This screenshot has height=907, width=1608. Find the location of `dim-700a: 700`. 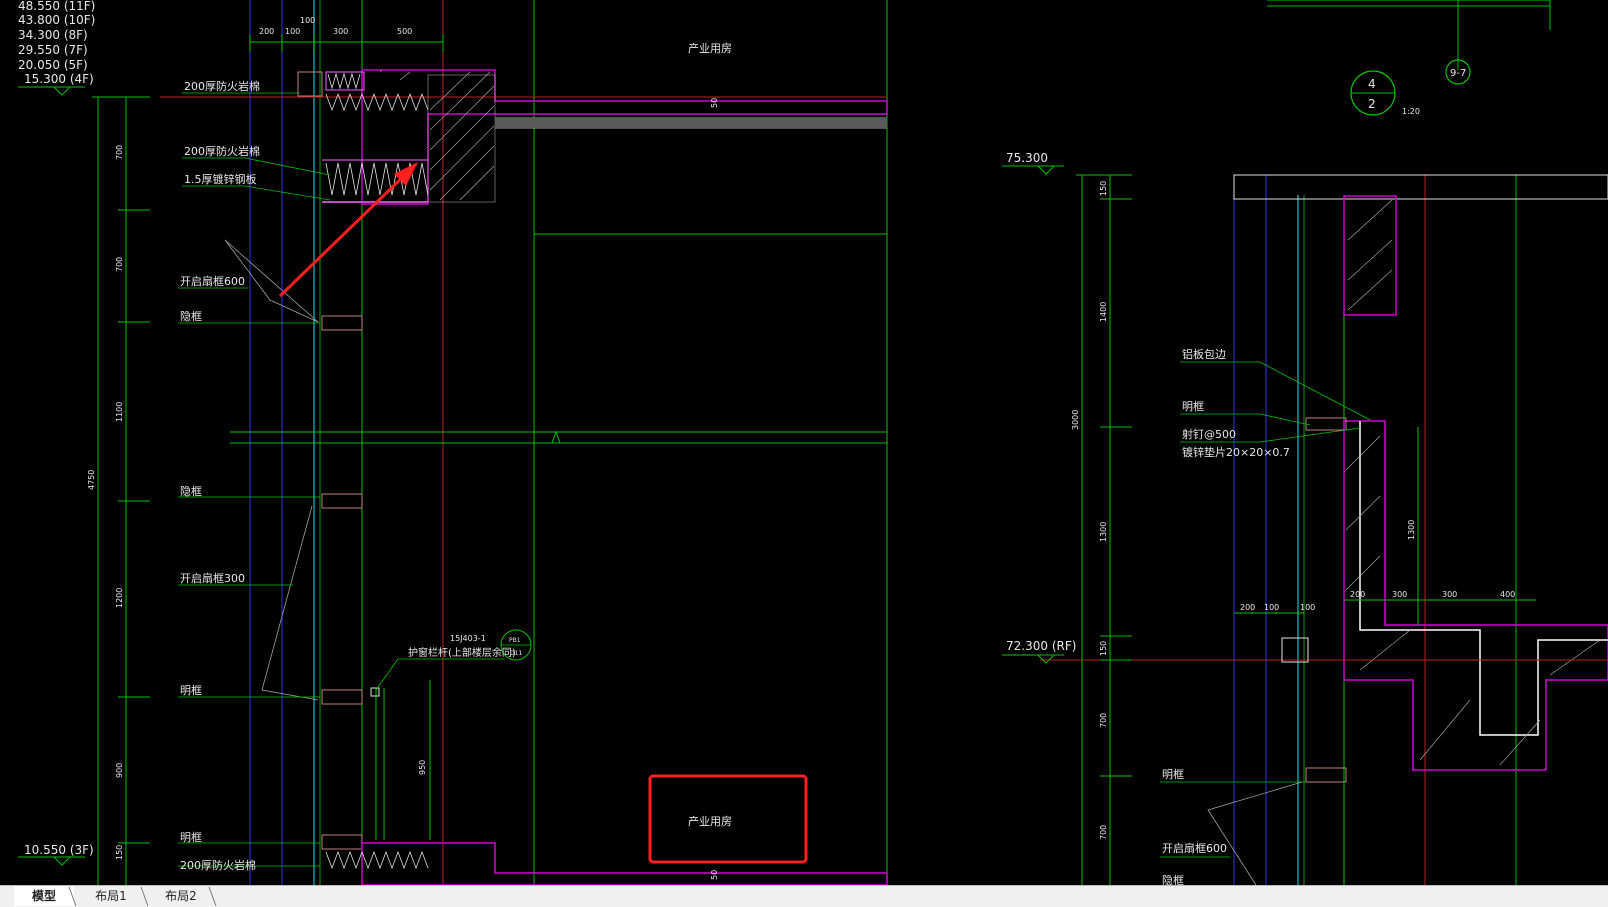

dim-700a: 700 is located at coordinates (119, 152).